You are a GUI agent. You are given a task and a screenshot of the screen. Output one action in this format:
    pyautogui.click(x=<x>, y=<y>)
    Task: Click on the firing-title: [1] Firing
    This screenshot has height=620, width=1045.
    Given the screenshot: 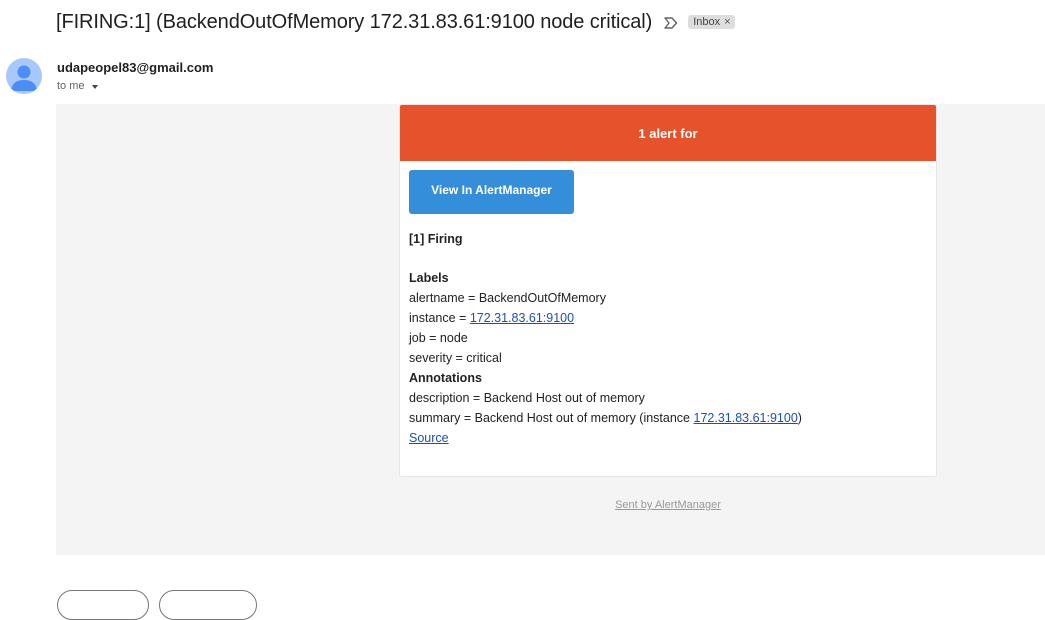 What is the action you would take?
    pyautogui.click(x=436, y=239)
    